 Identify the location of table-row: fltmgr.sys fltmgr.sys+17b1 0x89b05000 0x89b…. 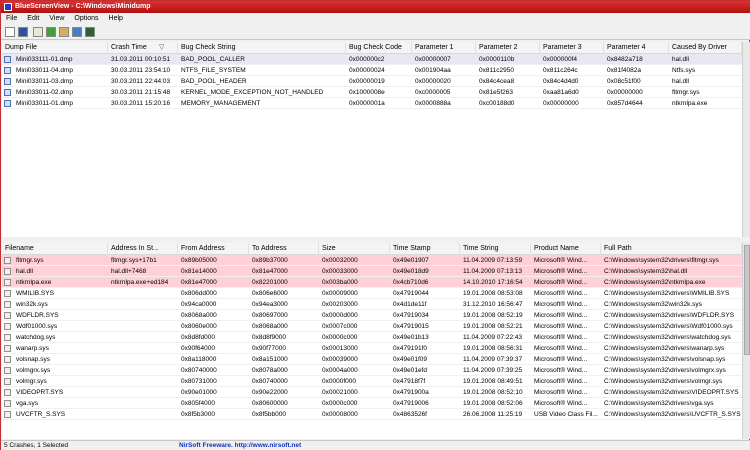
(372, 260).